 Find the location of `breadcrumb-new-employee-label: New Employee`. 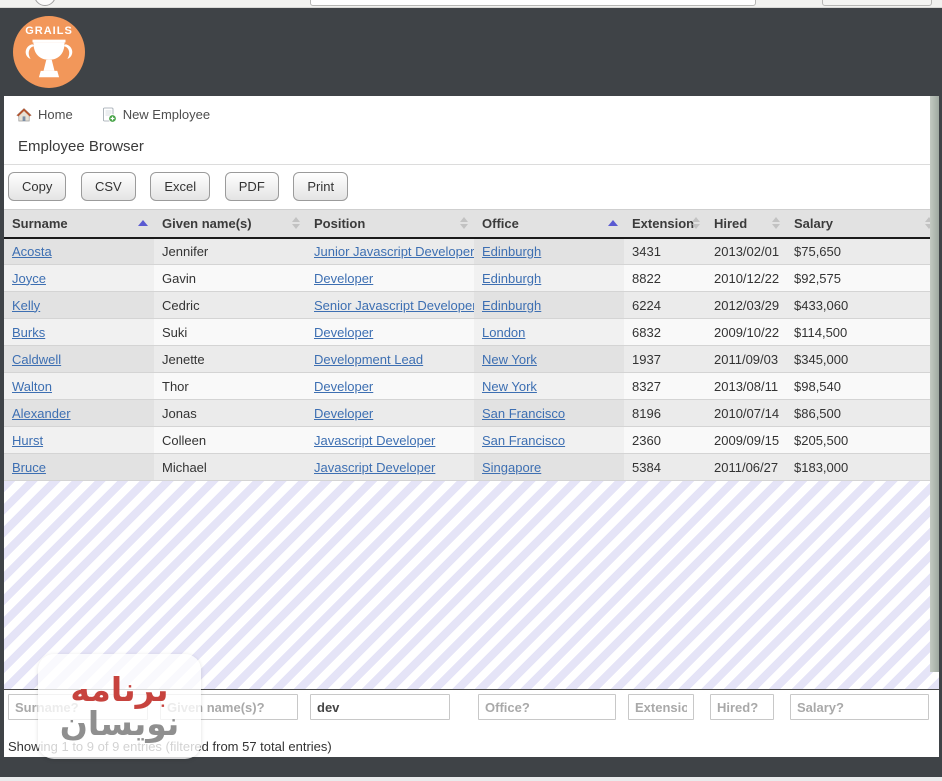

breadcrumb-new-employee-label: New Employee is located at coordinates (166, 114).